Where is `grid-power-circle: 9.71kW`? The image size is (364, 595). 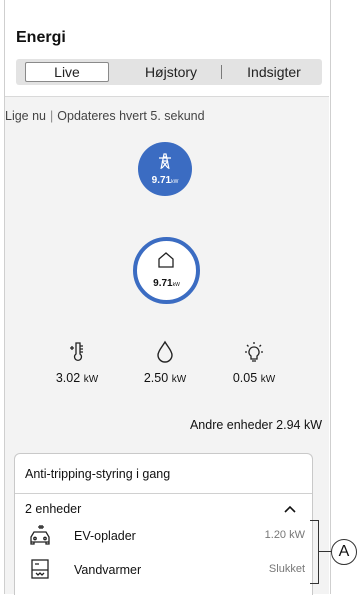 grid-power-circle: 9.71kW is located at coordinates (165, 169).